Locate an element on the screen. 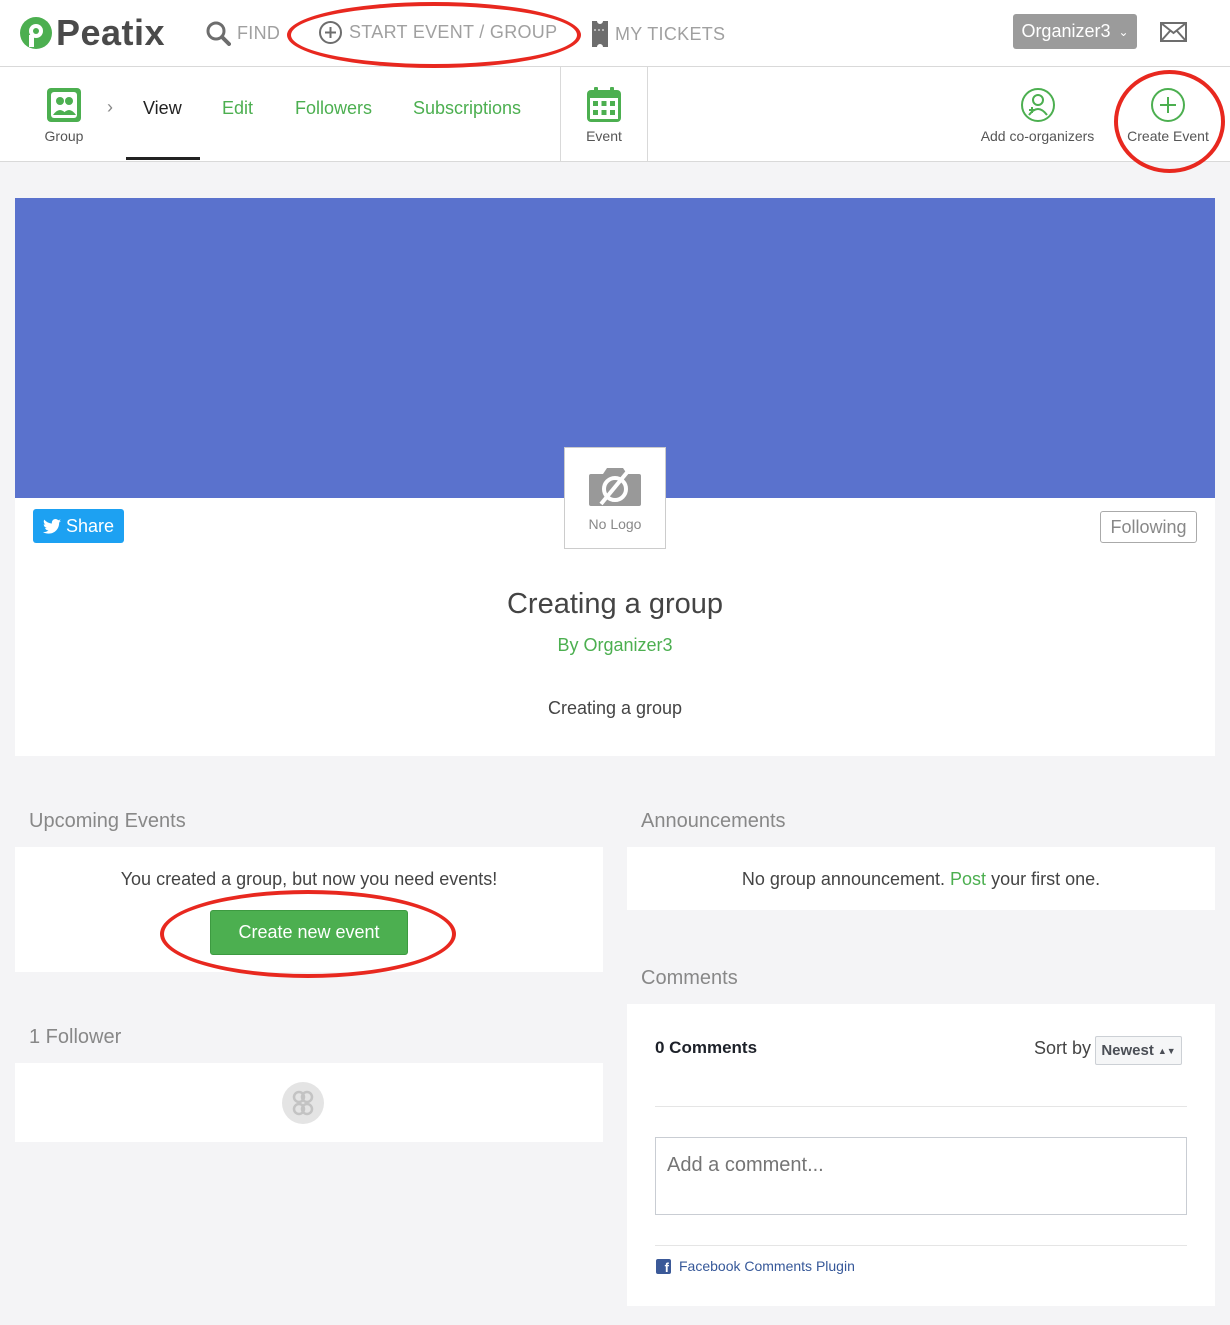 Image resolution: width=1230 pixels, height=1325 pixels. upcoming-events-heading: Upcoming Events is located at coordinates (107, 821).